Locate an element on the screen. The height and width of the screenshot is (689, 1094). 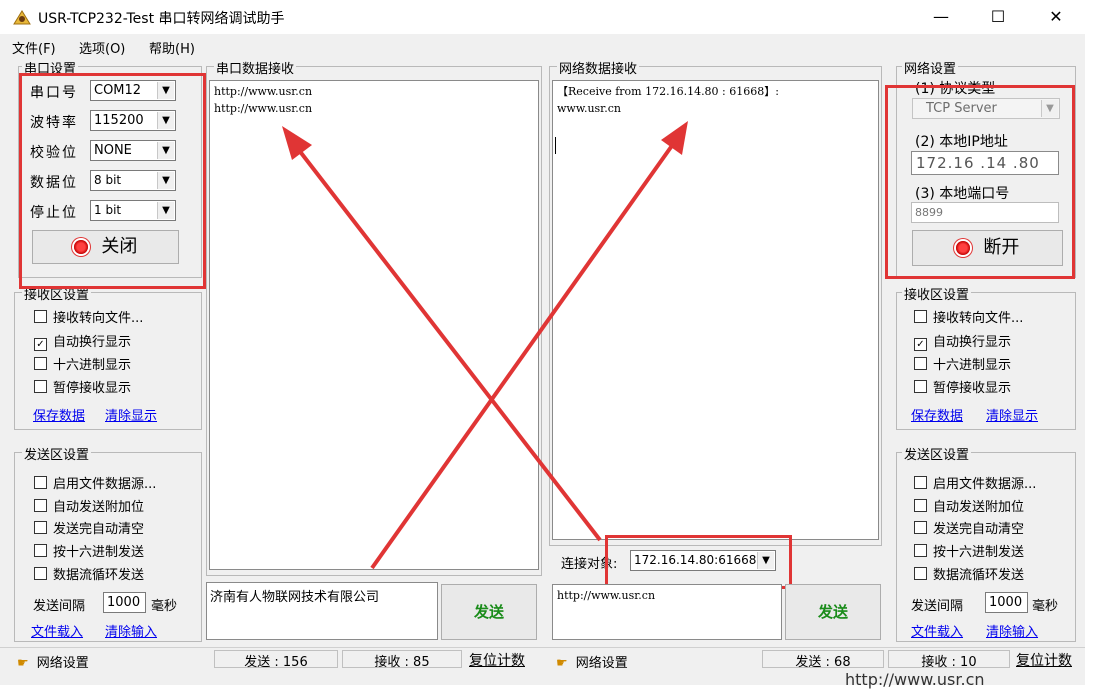
title-bar: USR-TCP232-Test 串口转网络调试助手 — ☐ ✕ is located at coordinates (542, 17).